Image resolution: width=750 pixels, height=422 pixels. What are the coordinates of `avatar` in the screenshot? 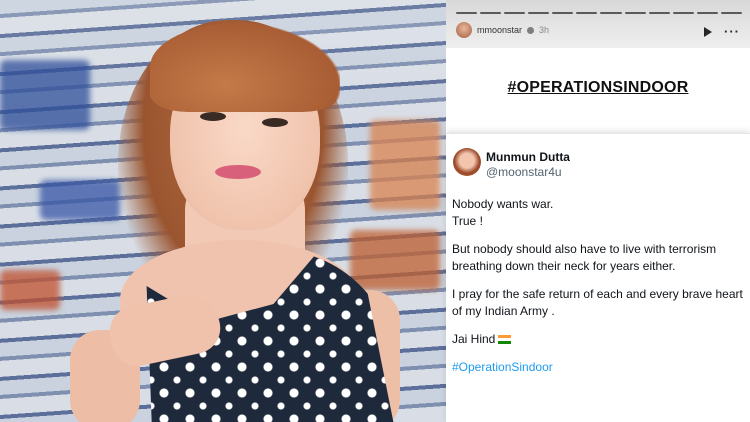 It's located at (467, 162).